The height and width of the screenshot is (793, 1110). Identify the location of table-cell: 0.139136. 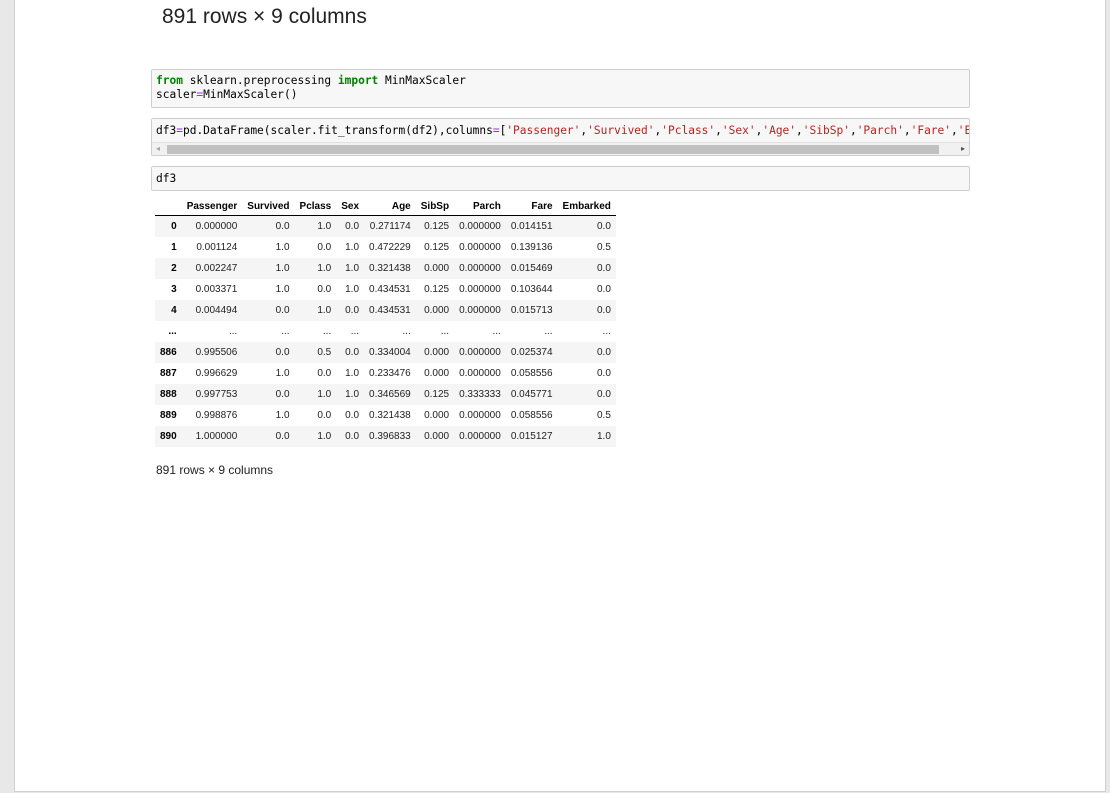
(531, 247).